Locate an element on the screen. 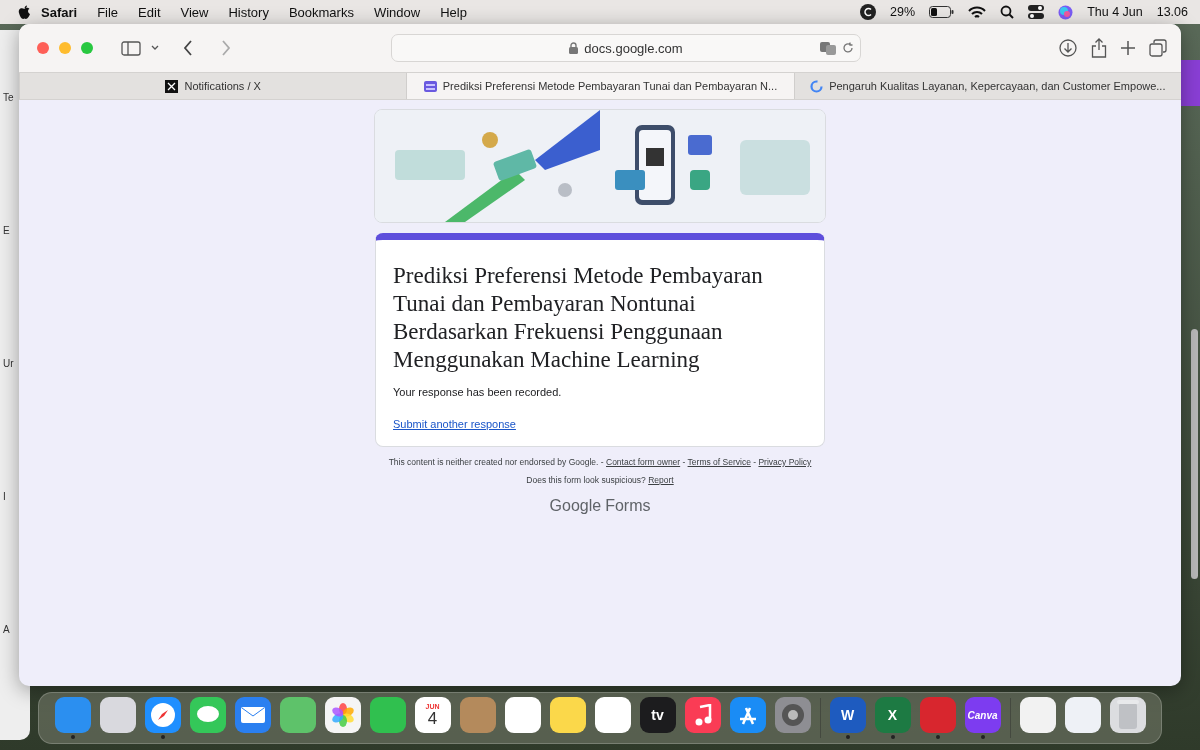 This screenshot has width=1200, height=750. address-bar: docs.google.com is located at coordinates (626, 48).